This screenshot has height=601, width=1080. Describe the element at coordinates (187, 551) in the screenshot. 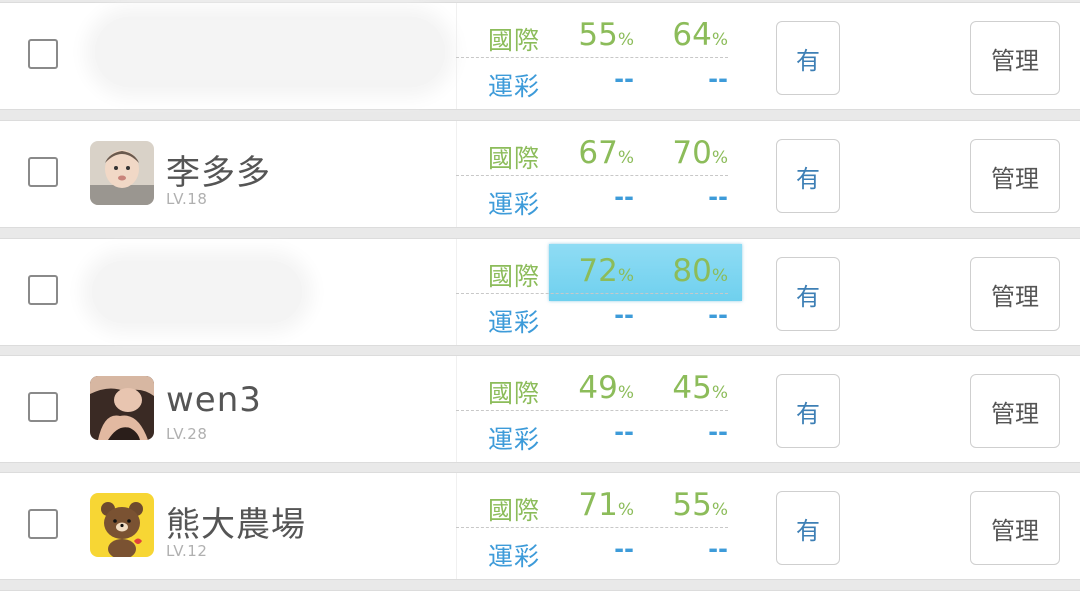

I see `user-level: LV.12` at that location.